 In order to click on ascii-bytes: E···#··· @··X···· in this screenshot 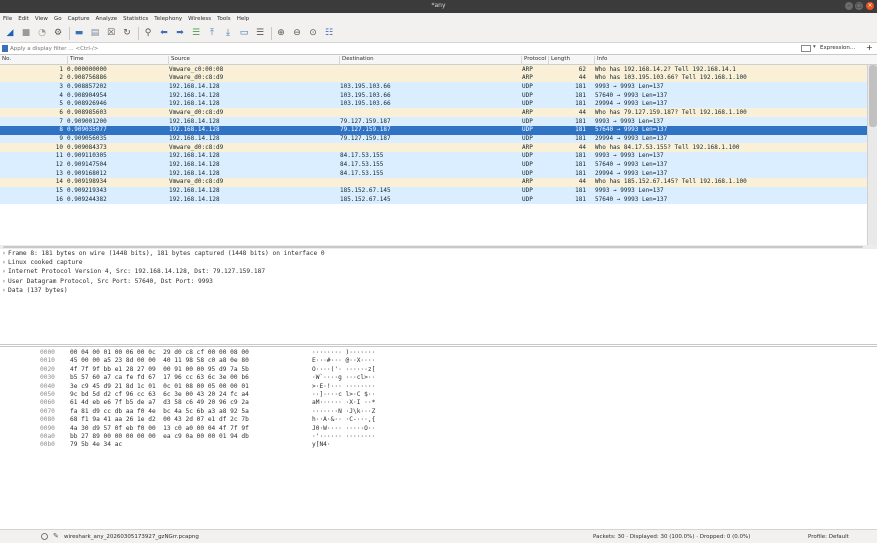, I will do `click(343, 361)`.